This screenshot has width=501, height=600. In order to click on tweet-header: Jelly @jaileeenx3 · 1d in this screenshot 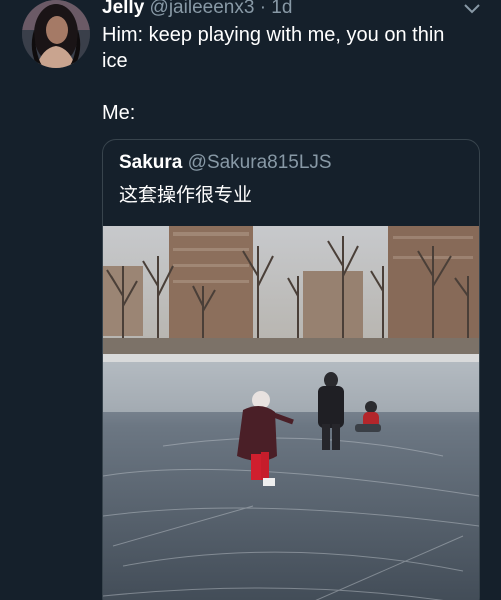, I will do `click(197, 10)`.